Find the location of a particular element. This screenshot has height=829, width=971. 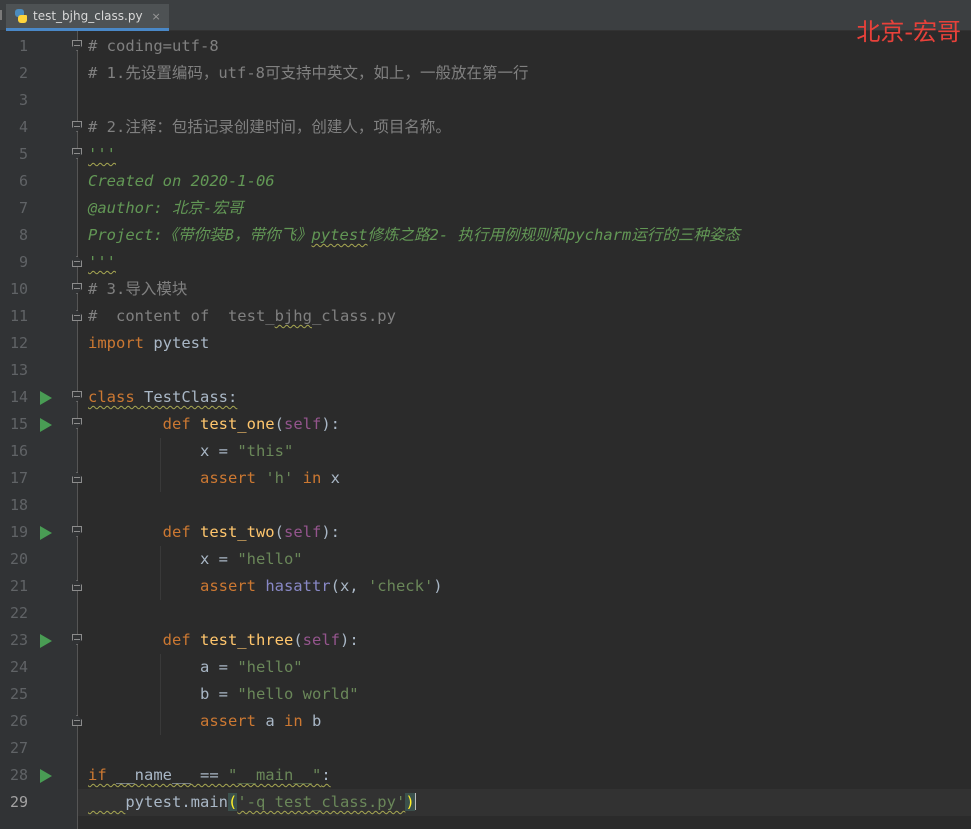

code-token-kw: def is located at coordinates (181, 640).